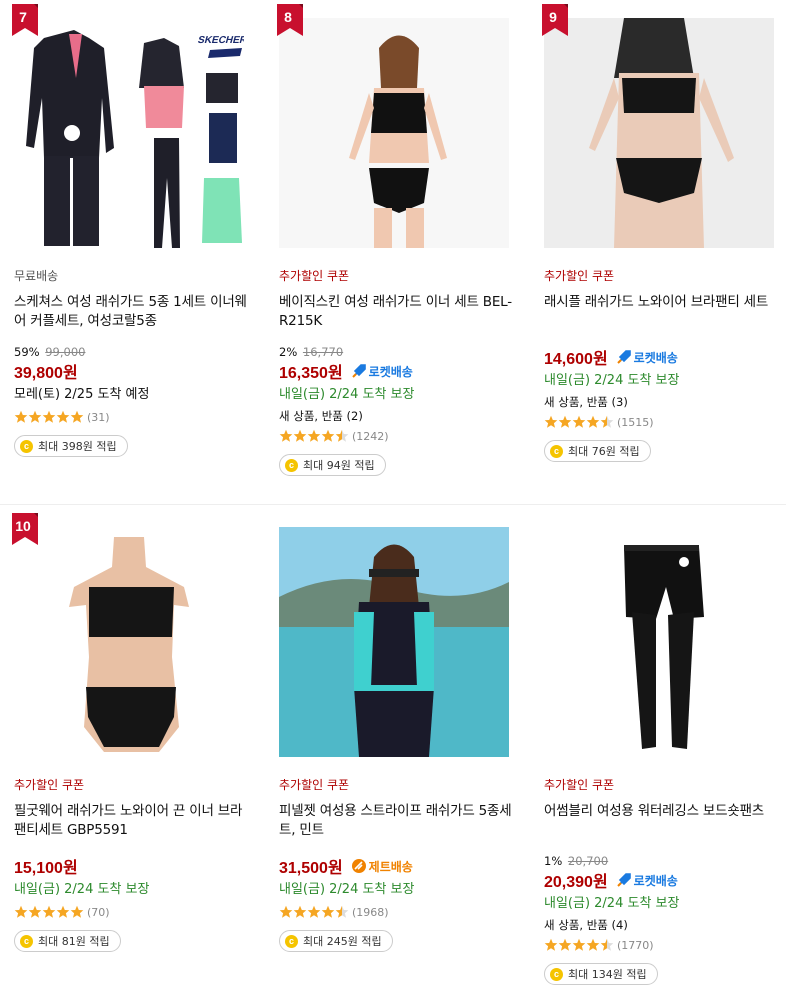 The image size is (786, 988). I want to click on review-summary: 새 상품, 반품 (3), so click(586, 402).